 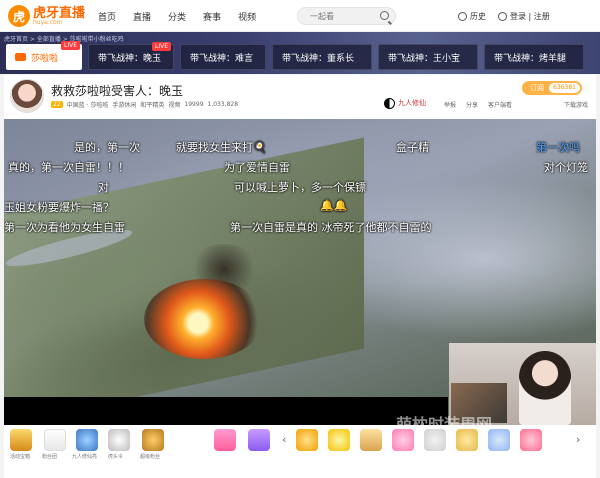 I want to click on user-nav: 历史 登录 | 注册, so click(x=510, y=16).